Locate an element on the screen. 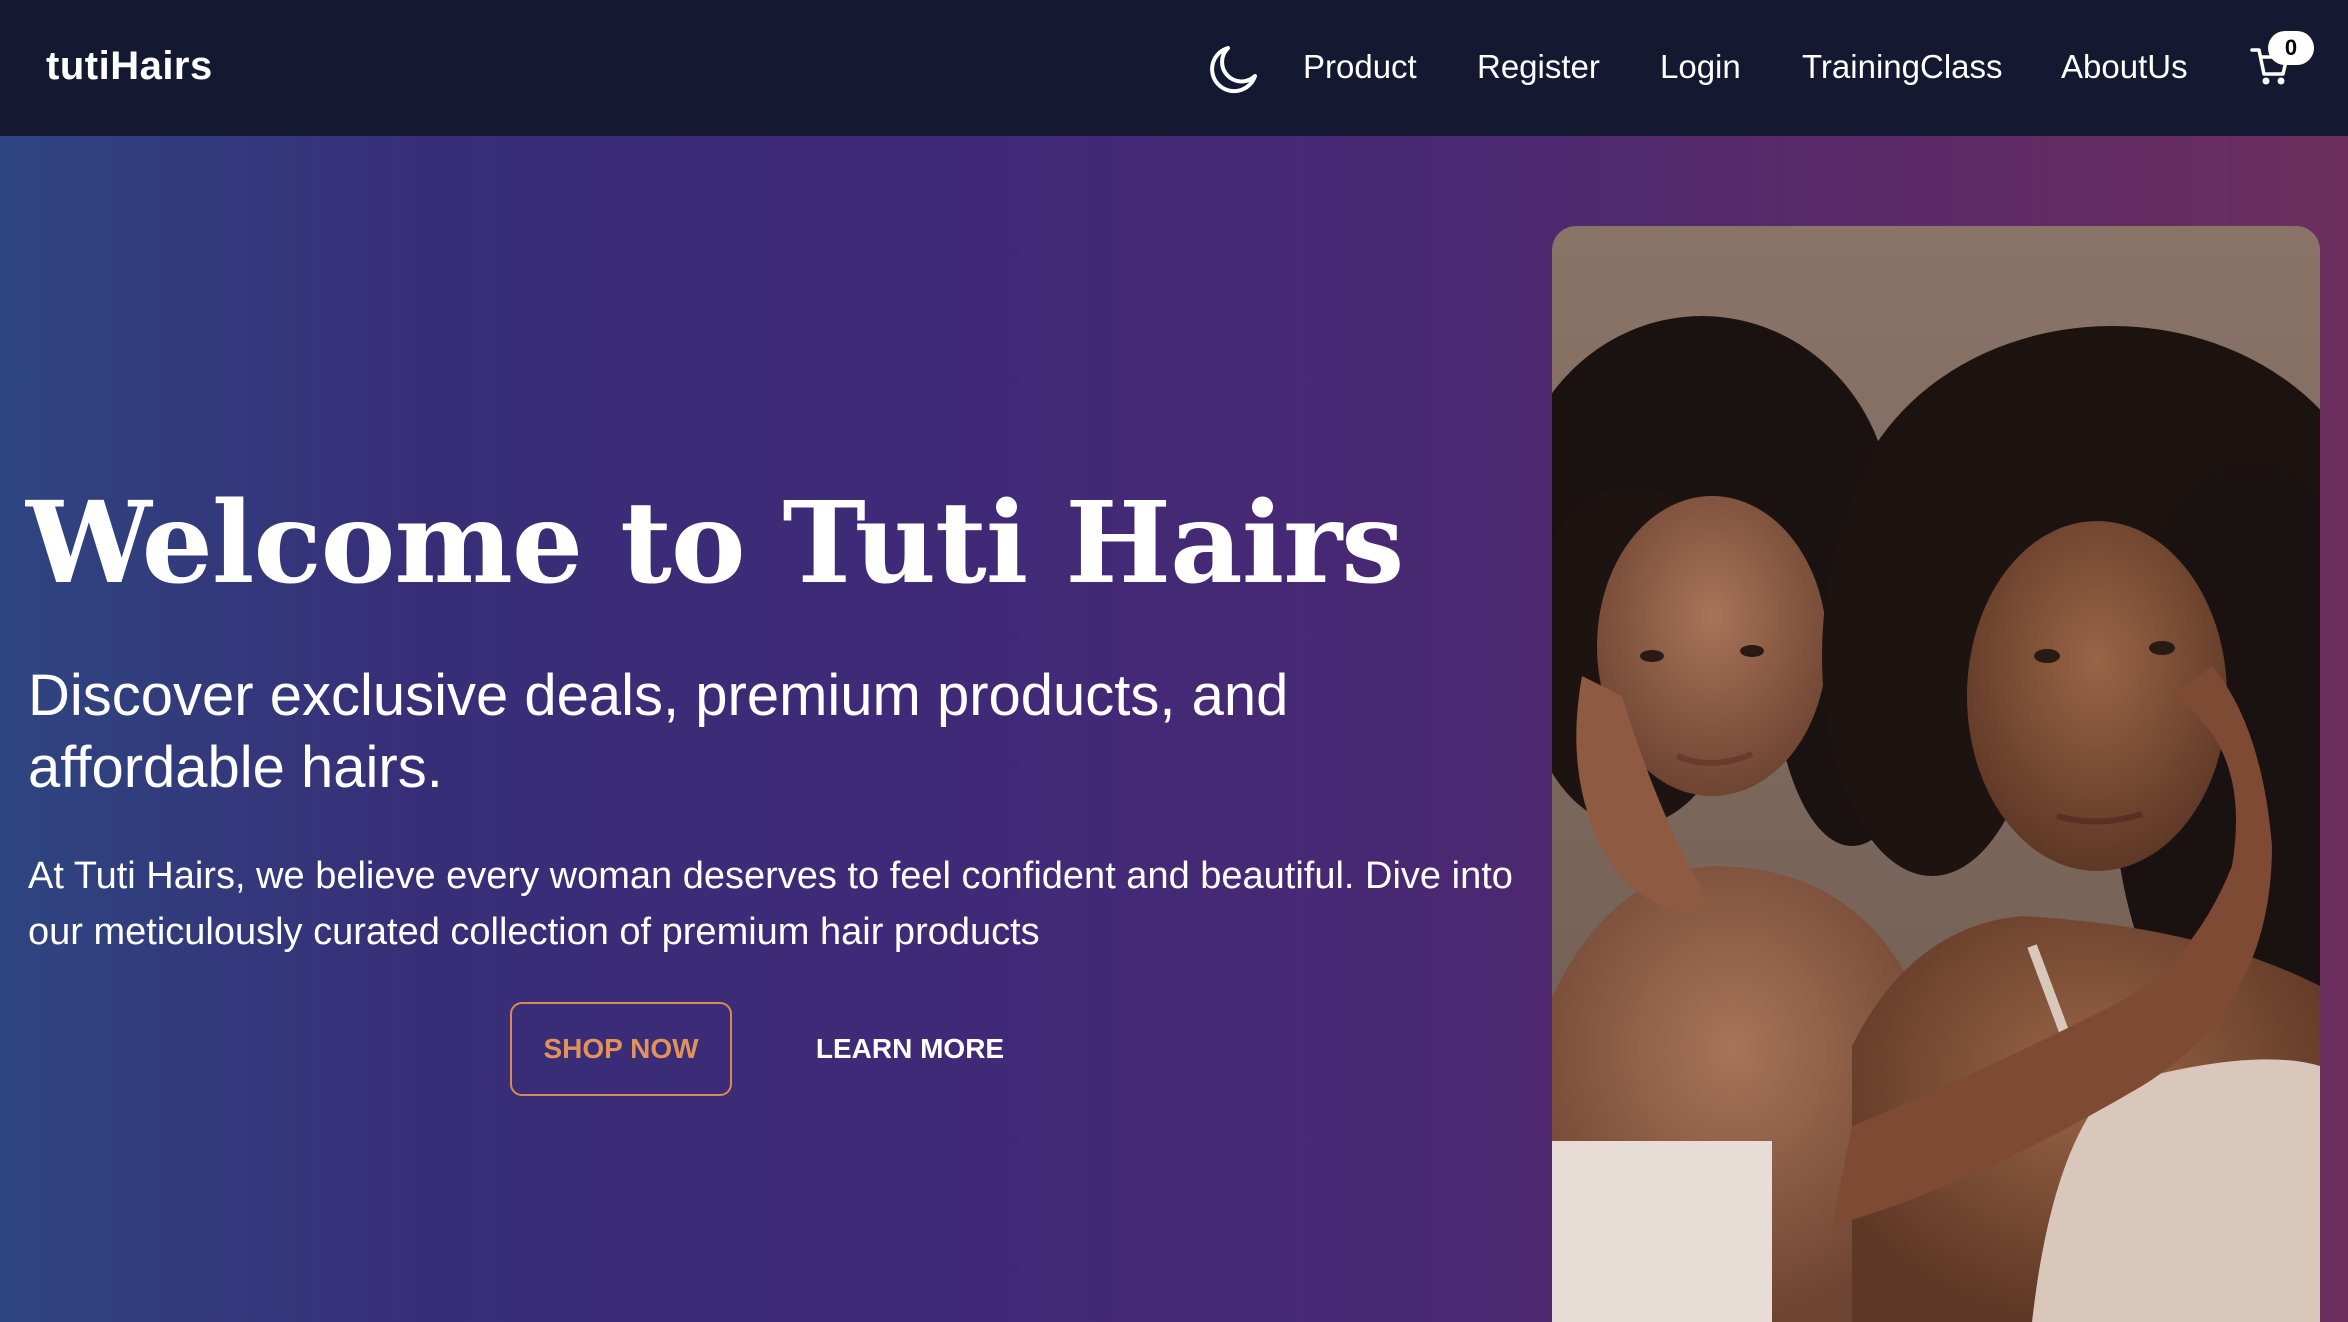  nav-link-login: Login is located at coordinates (1700, 67).